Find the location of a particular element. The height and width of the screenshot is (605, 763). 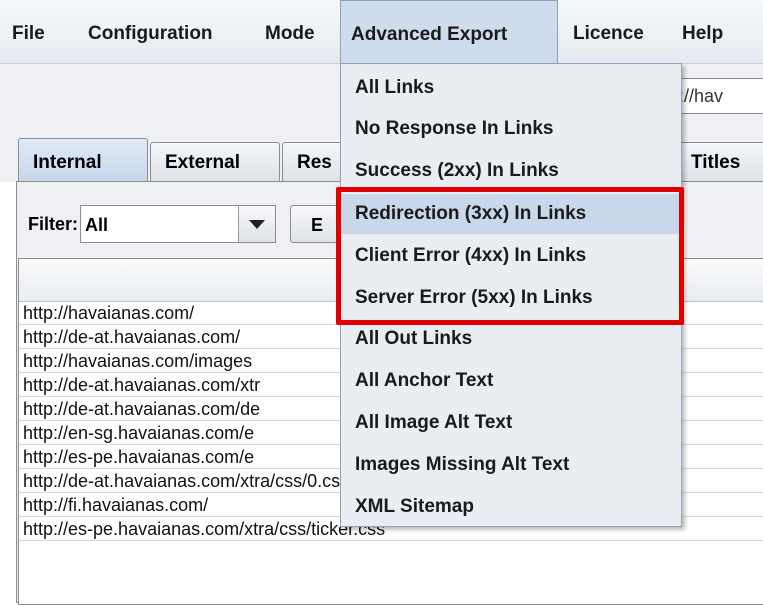

menu-item-all-links: All Links is located at coordinates (511, 88).